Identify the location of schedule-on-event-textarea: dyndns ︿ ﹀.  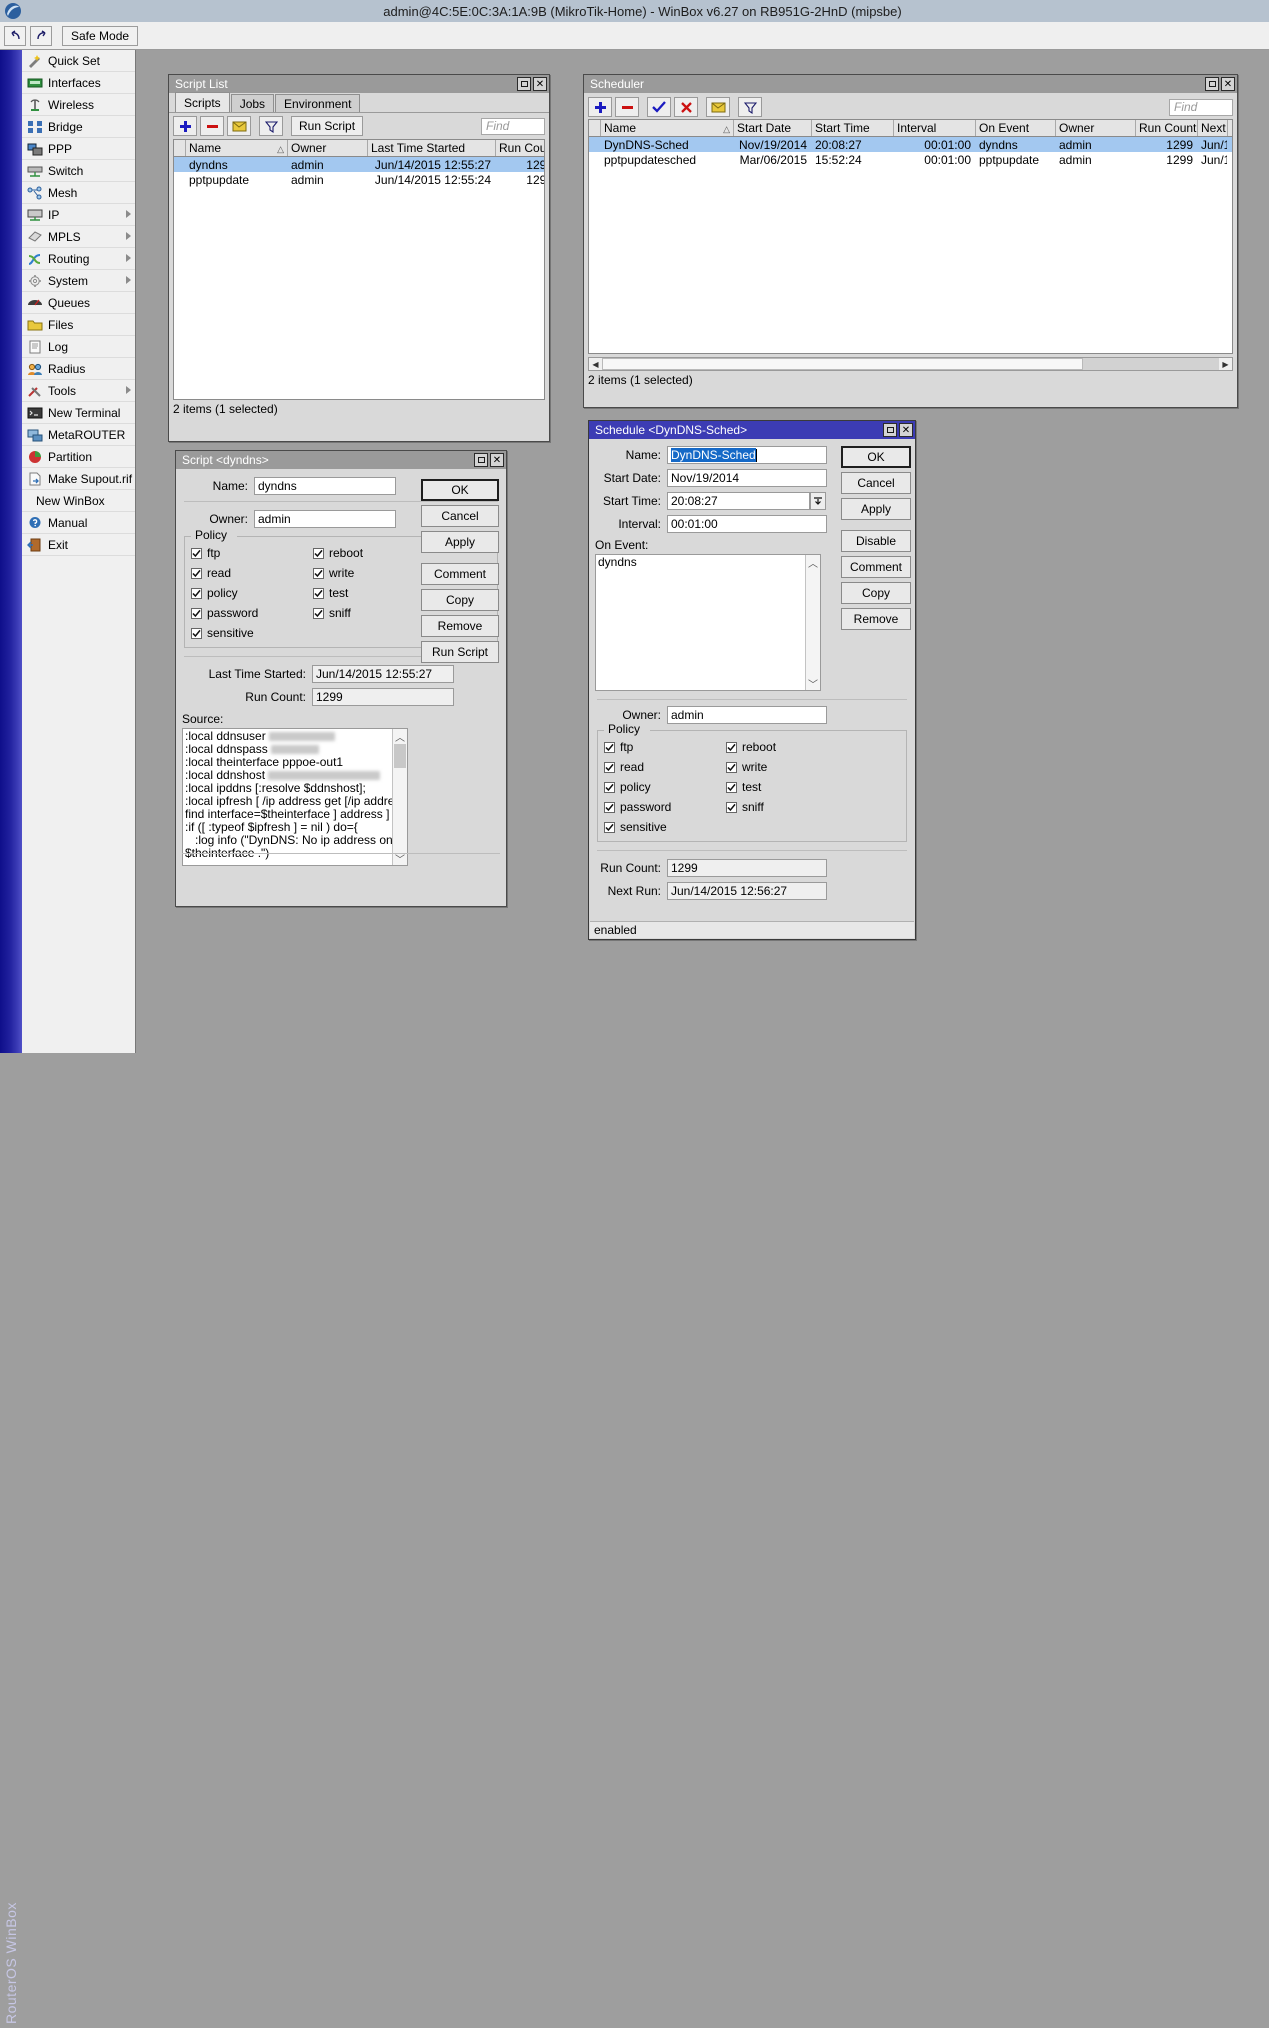
(708, 622).